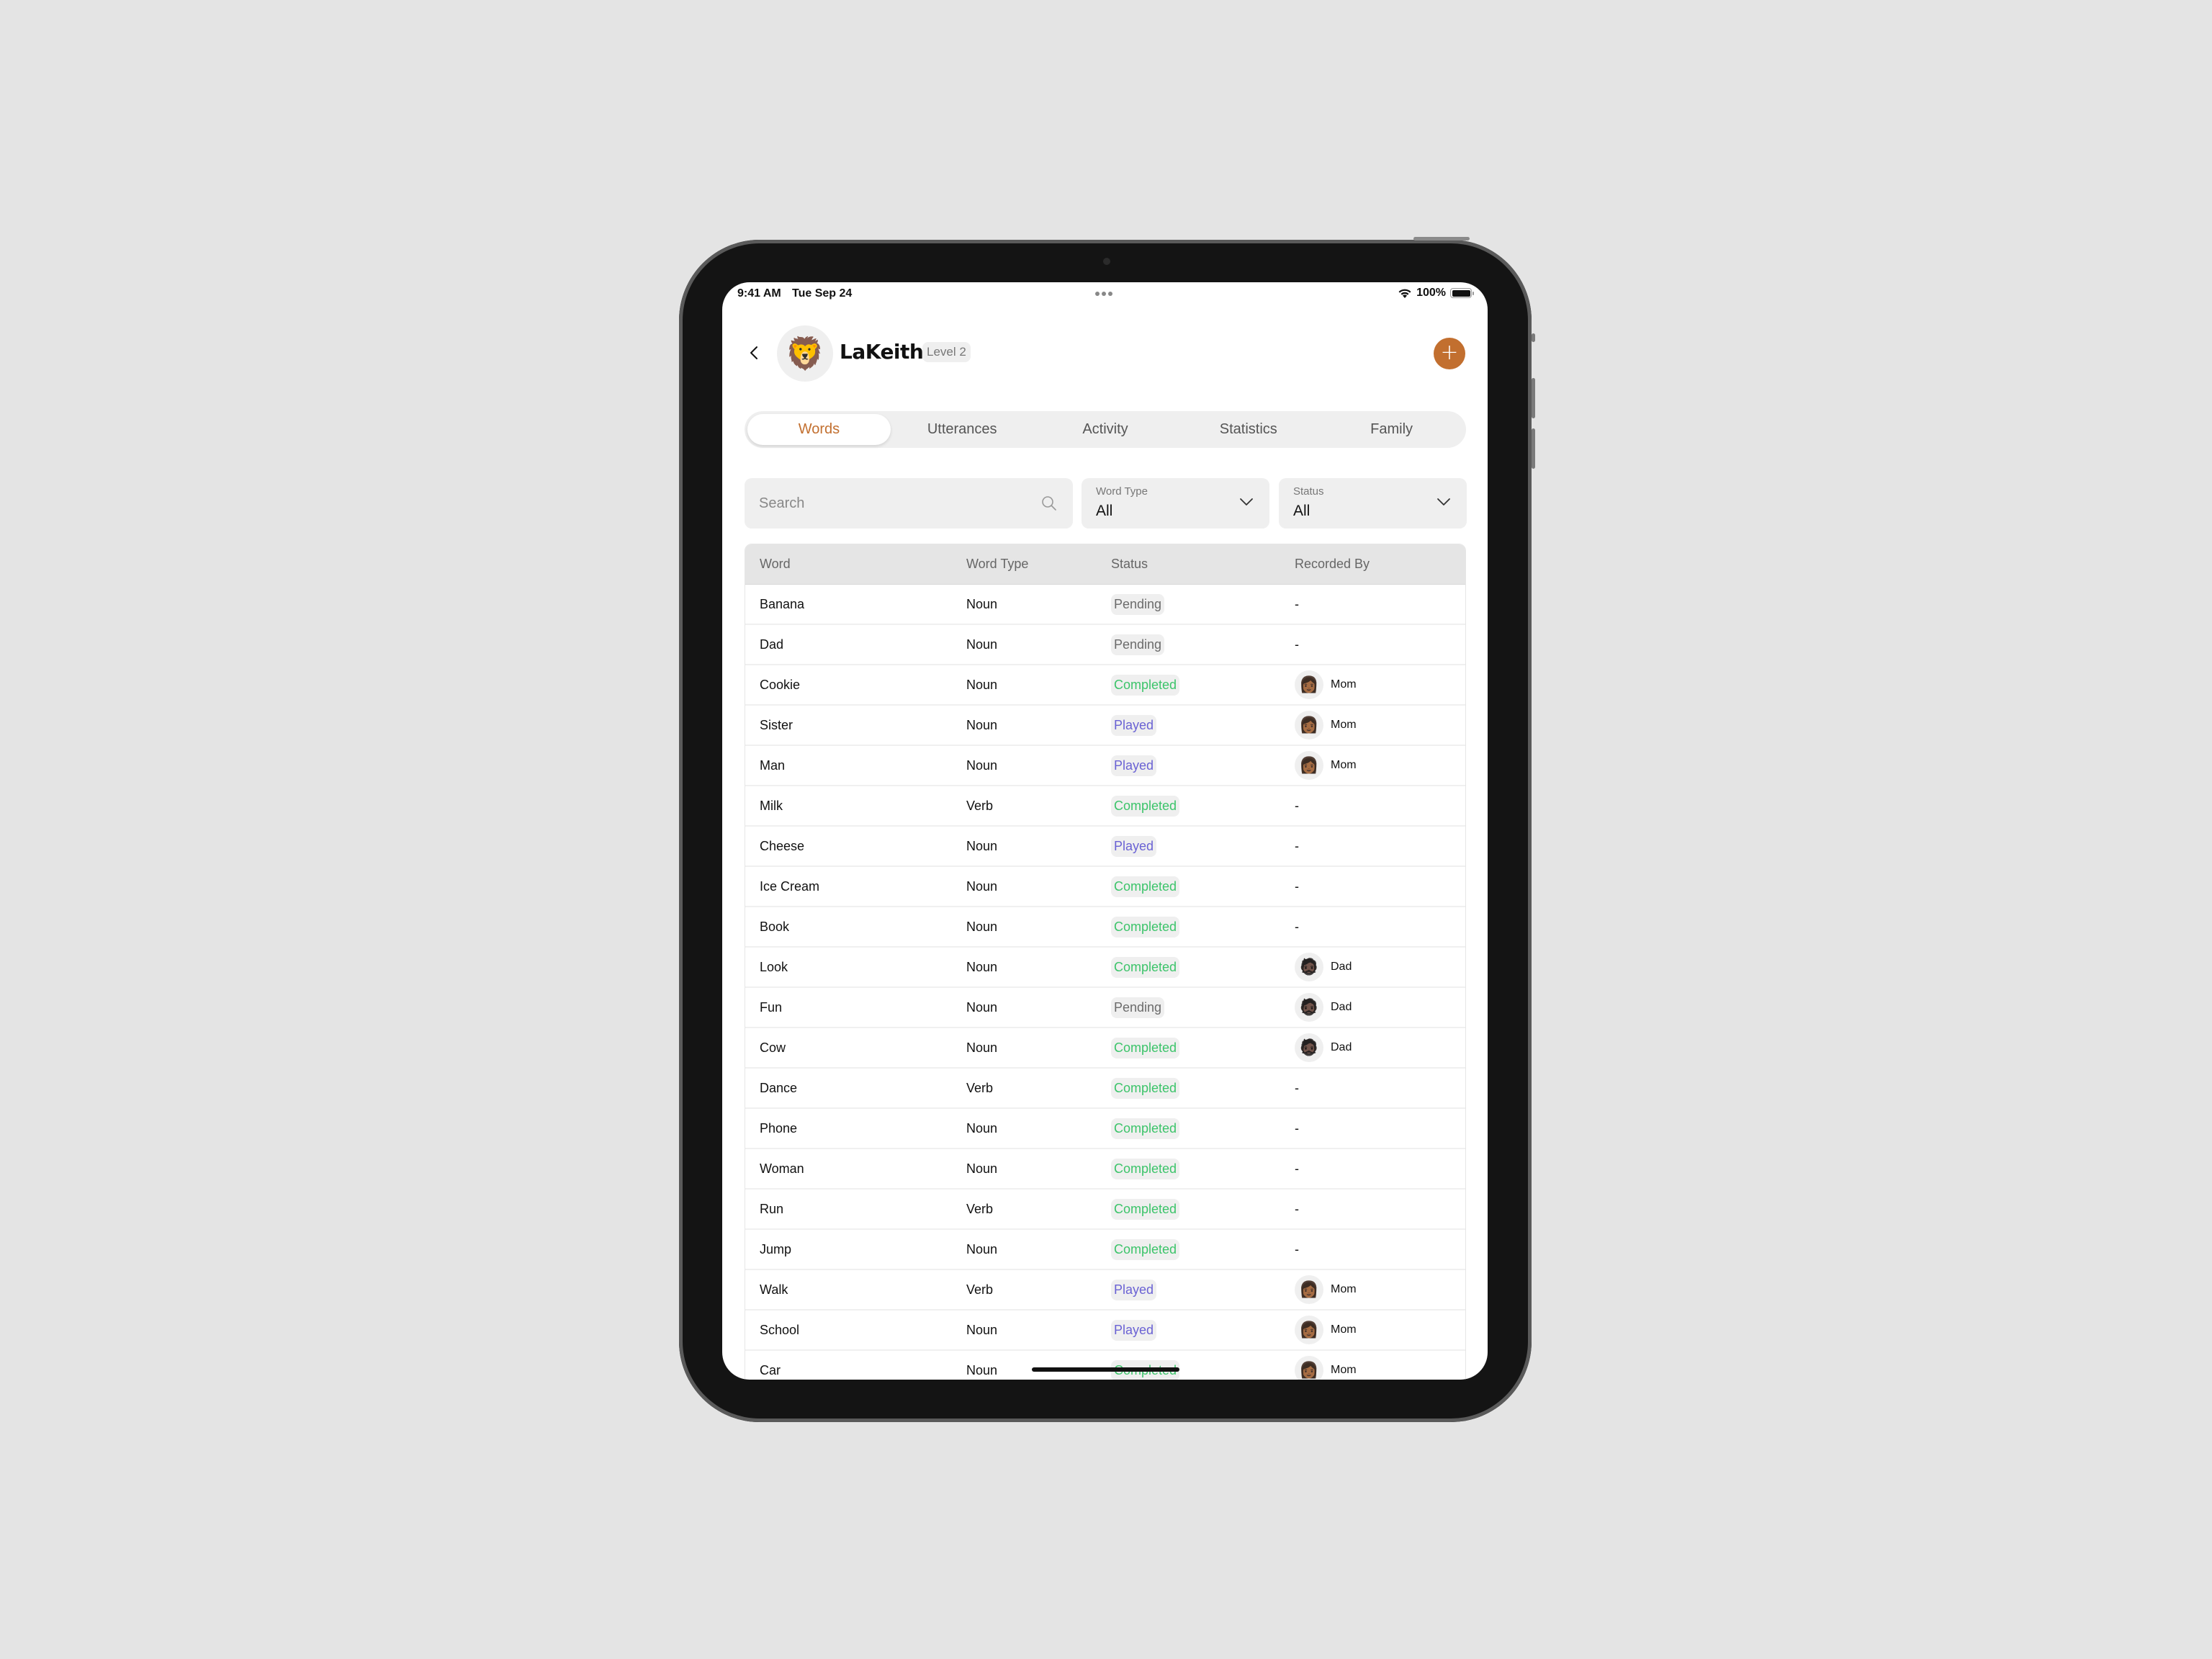 Image resolution: width=2212 pixels, height=1659 pixels. What do you see at coordinates (1391, 430) in the screenshot?
I see `tab-family: Family` at bounding box center [1391, 430].